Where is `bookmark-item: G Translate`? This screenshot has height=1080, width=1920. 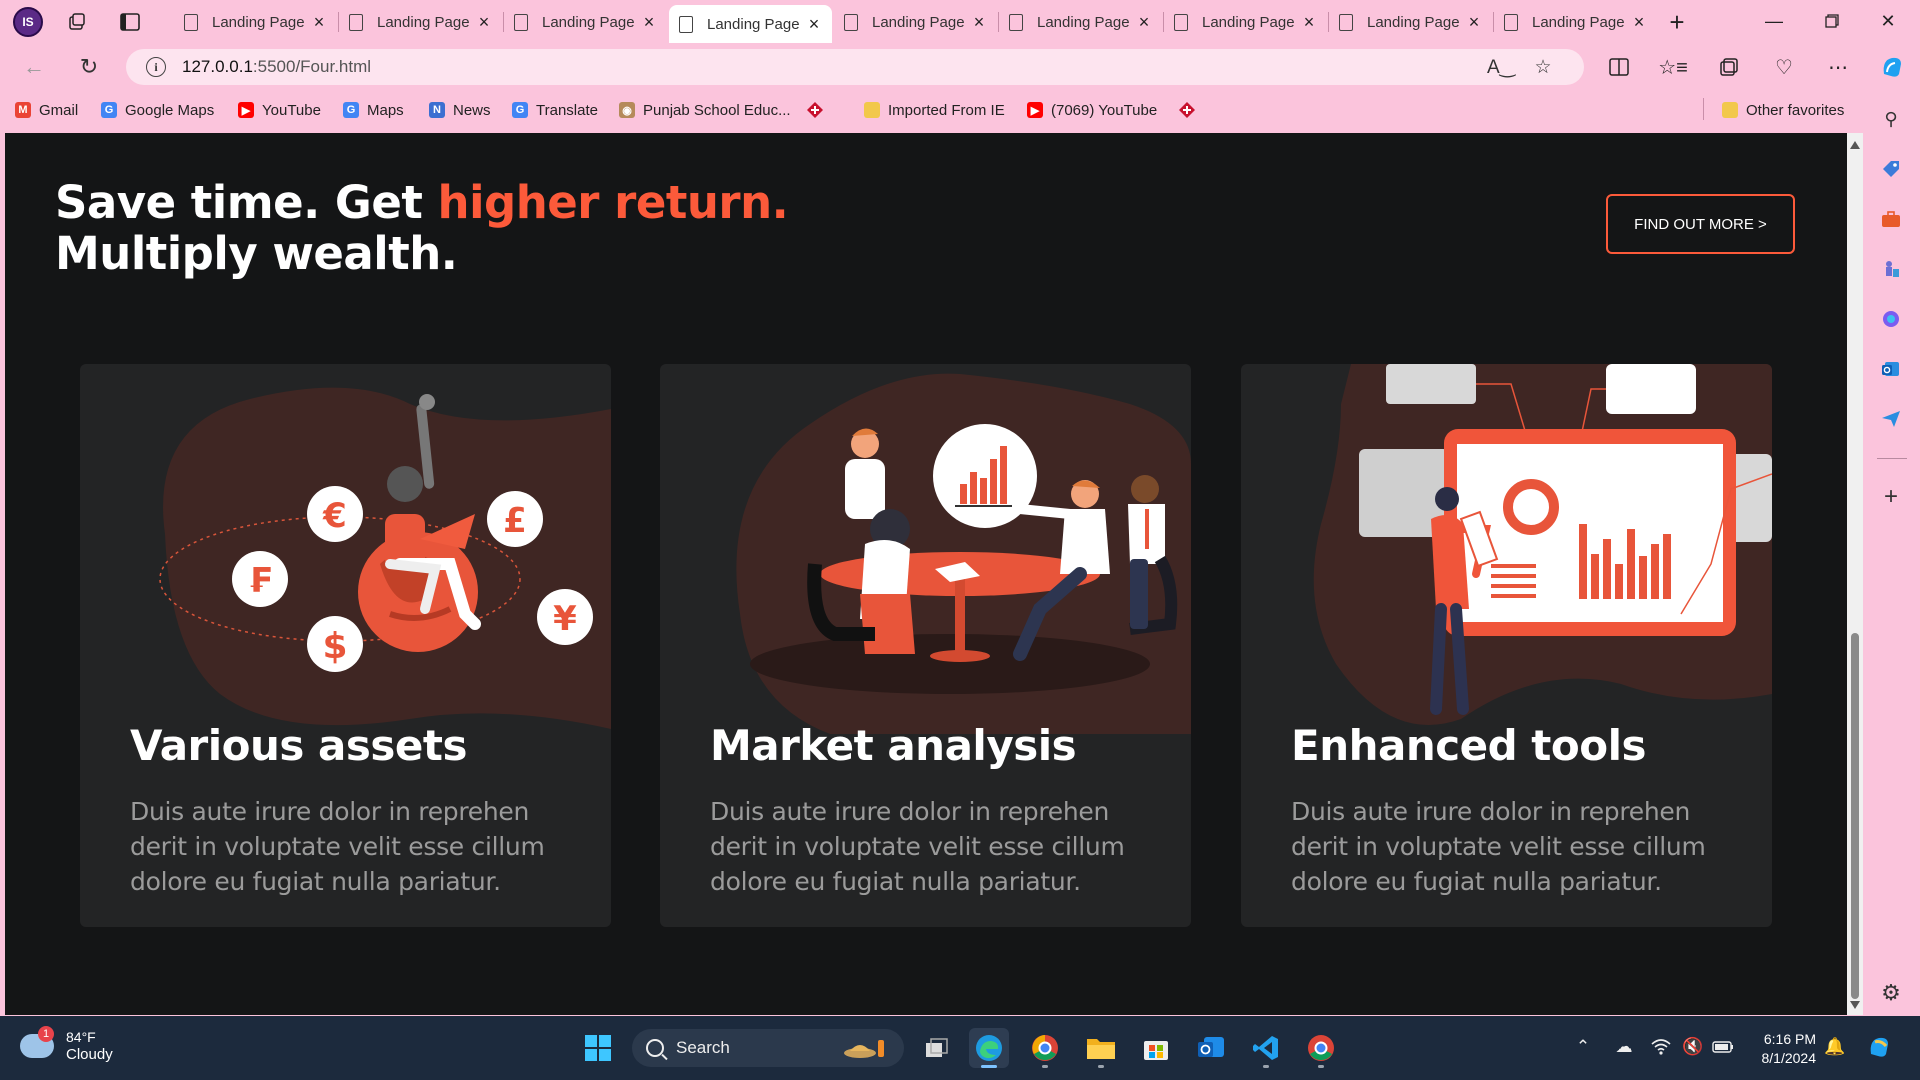 bookmark-item: G Translate is located at coordinates (555, 110).